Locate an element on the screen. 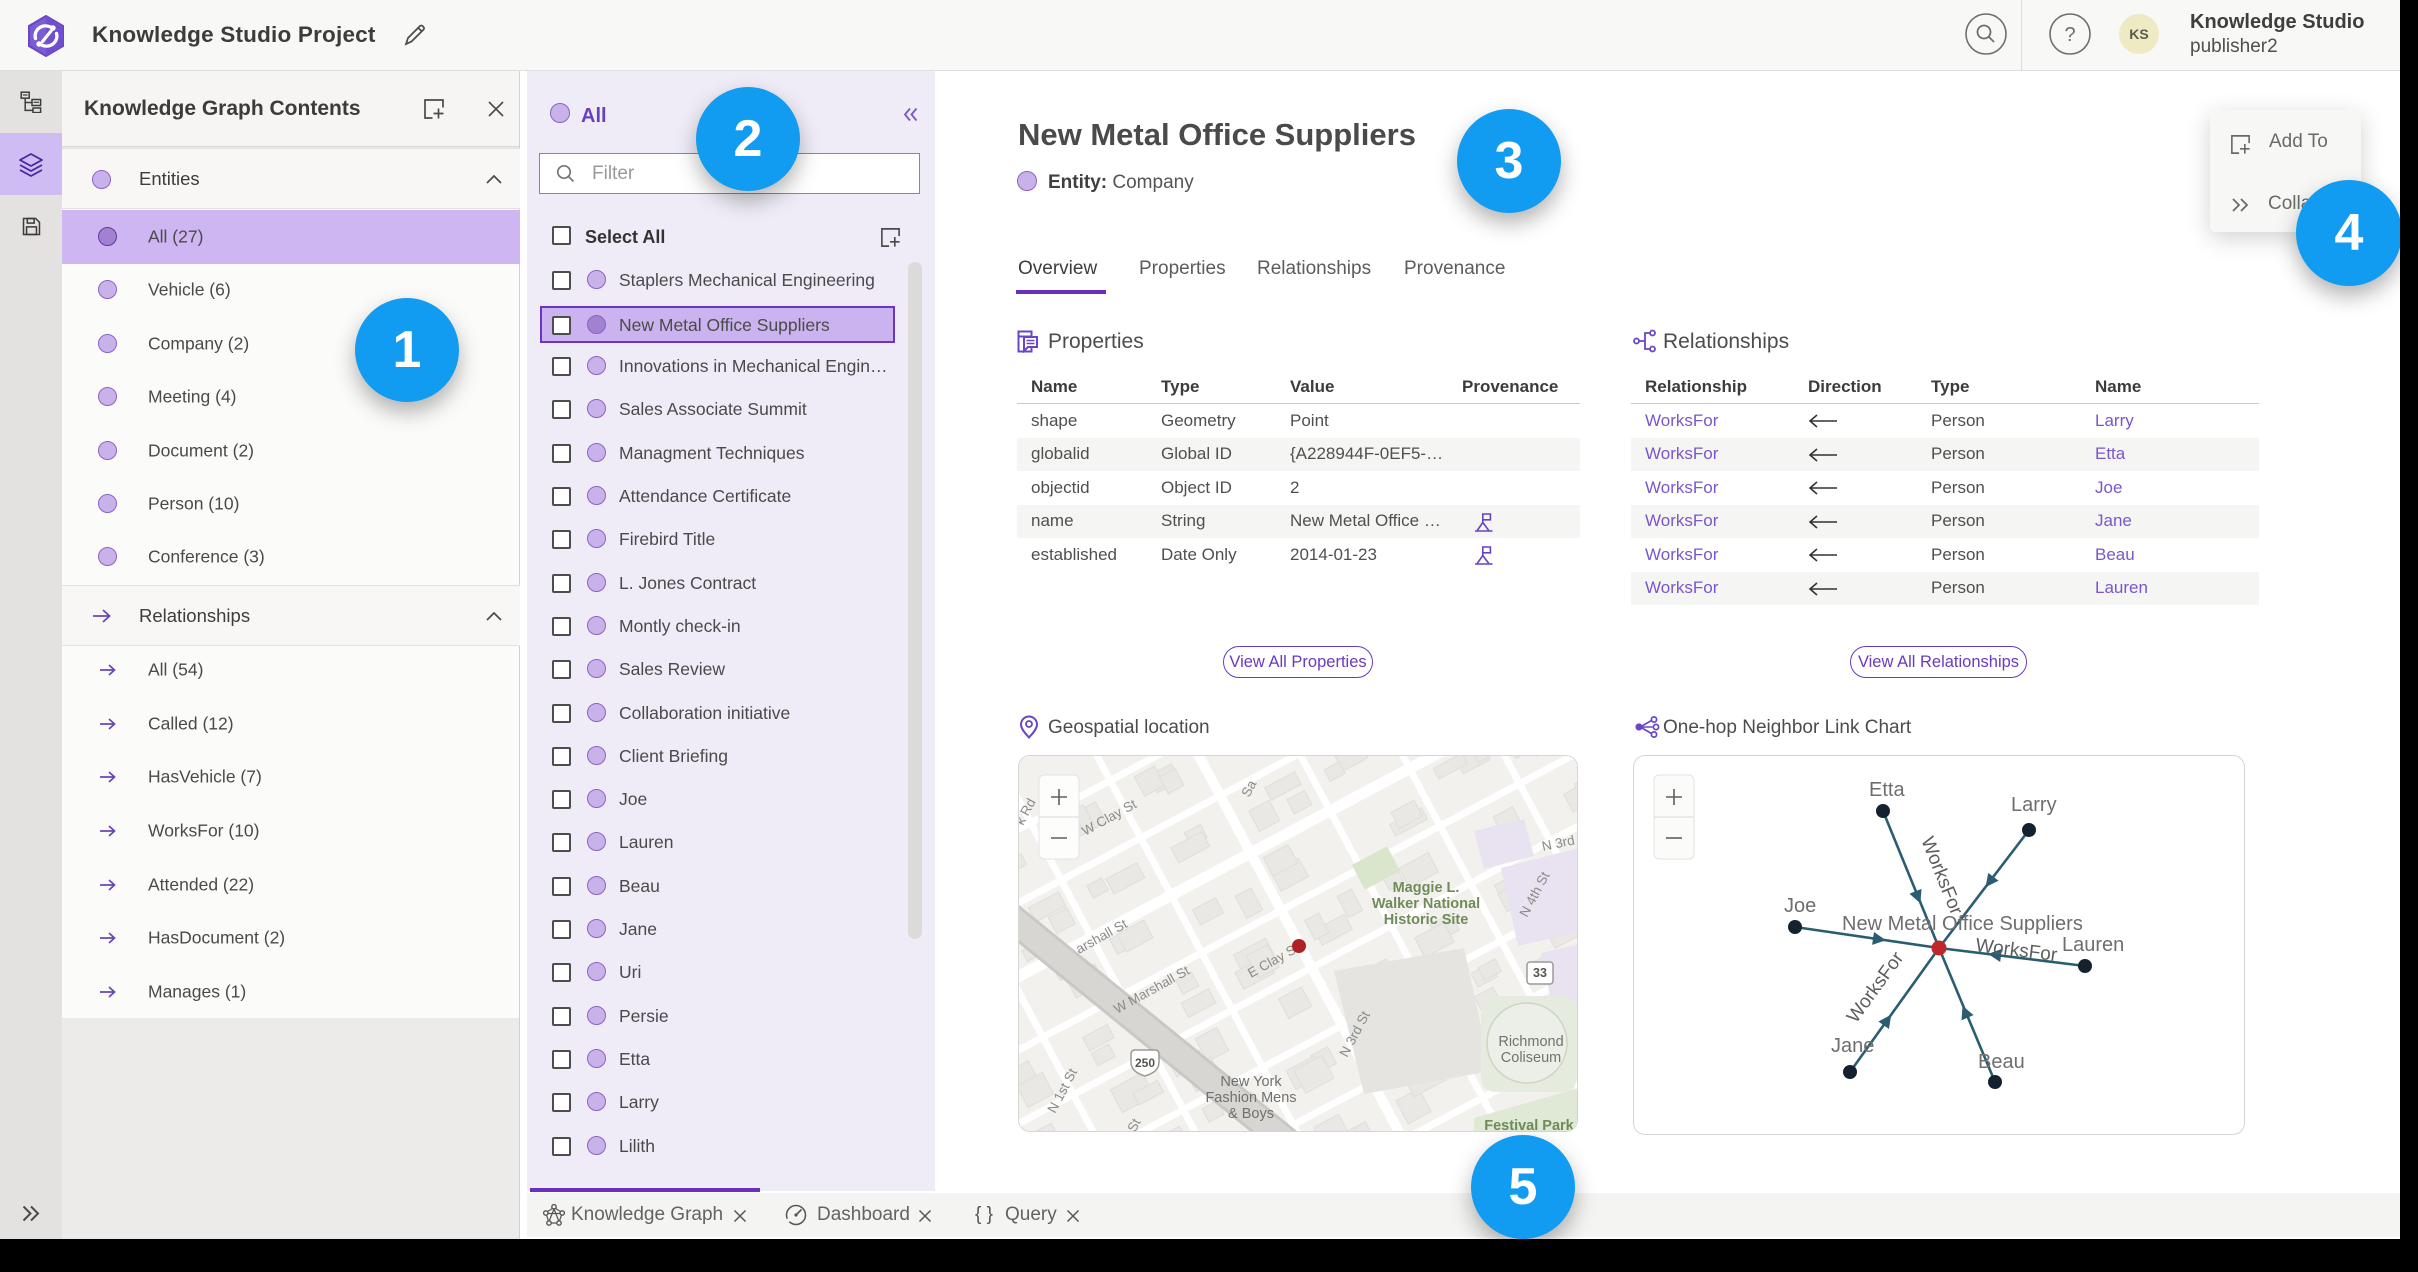  svg-text: Joe is located at coordinates (1800, 906).